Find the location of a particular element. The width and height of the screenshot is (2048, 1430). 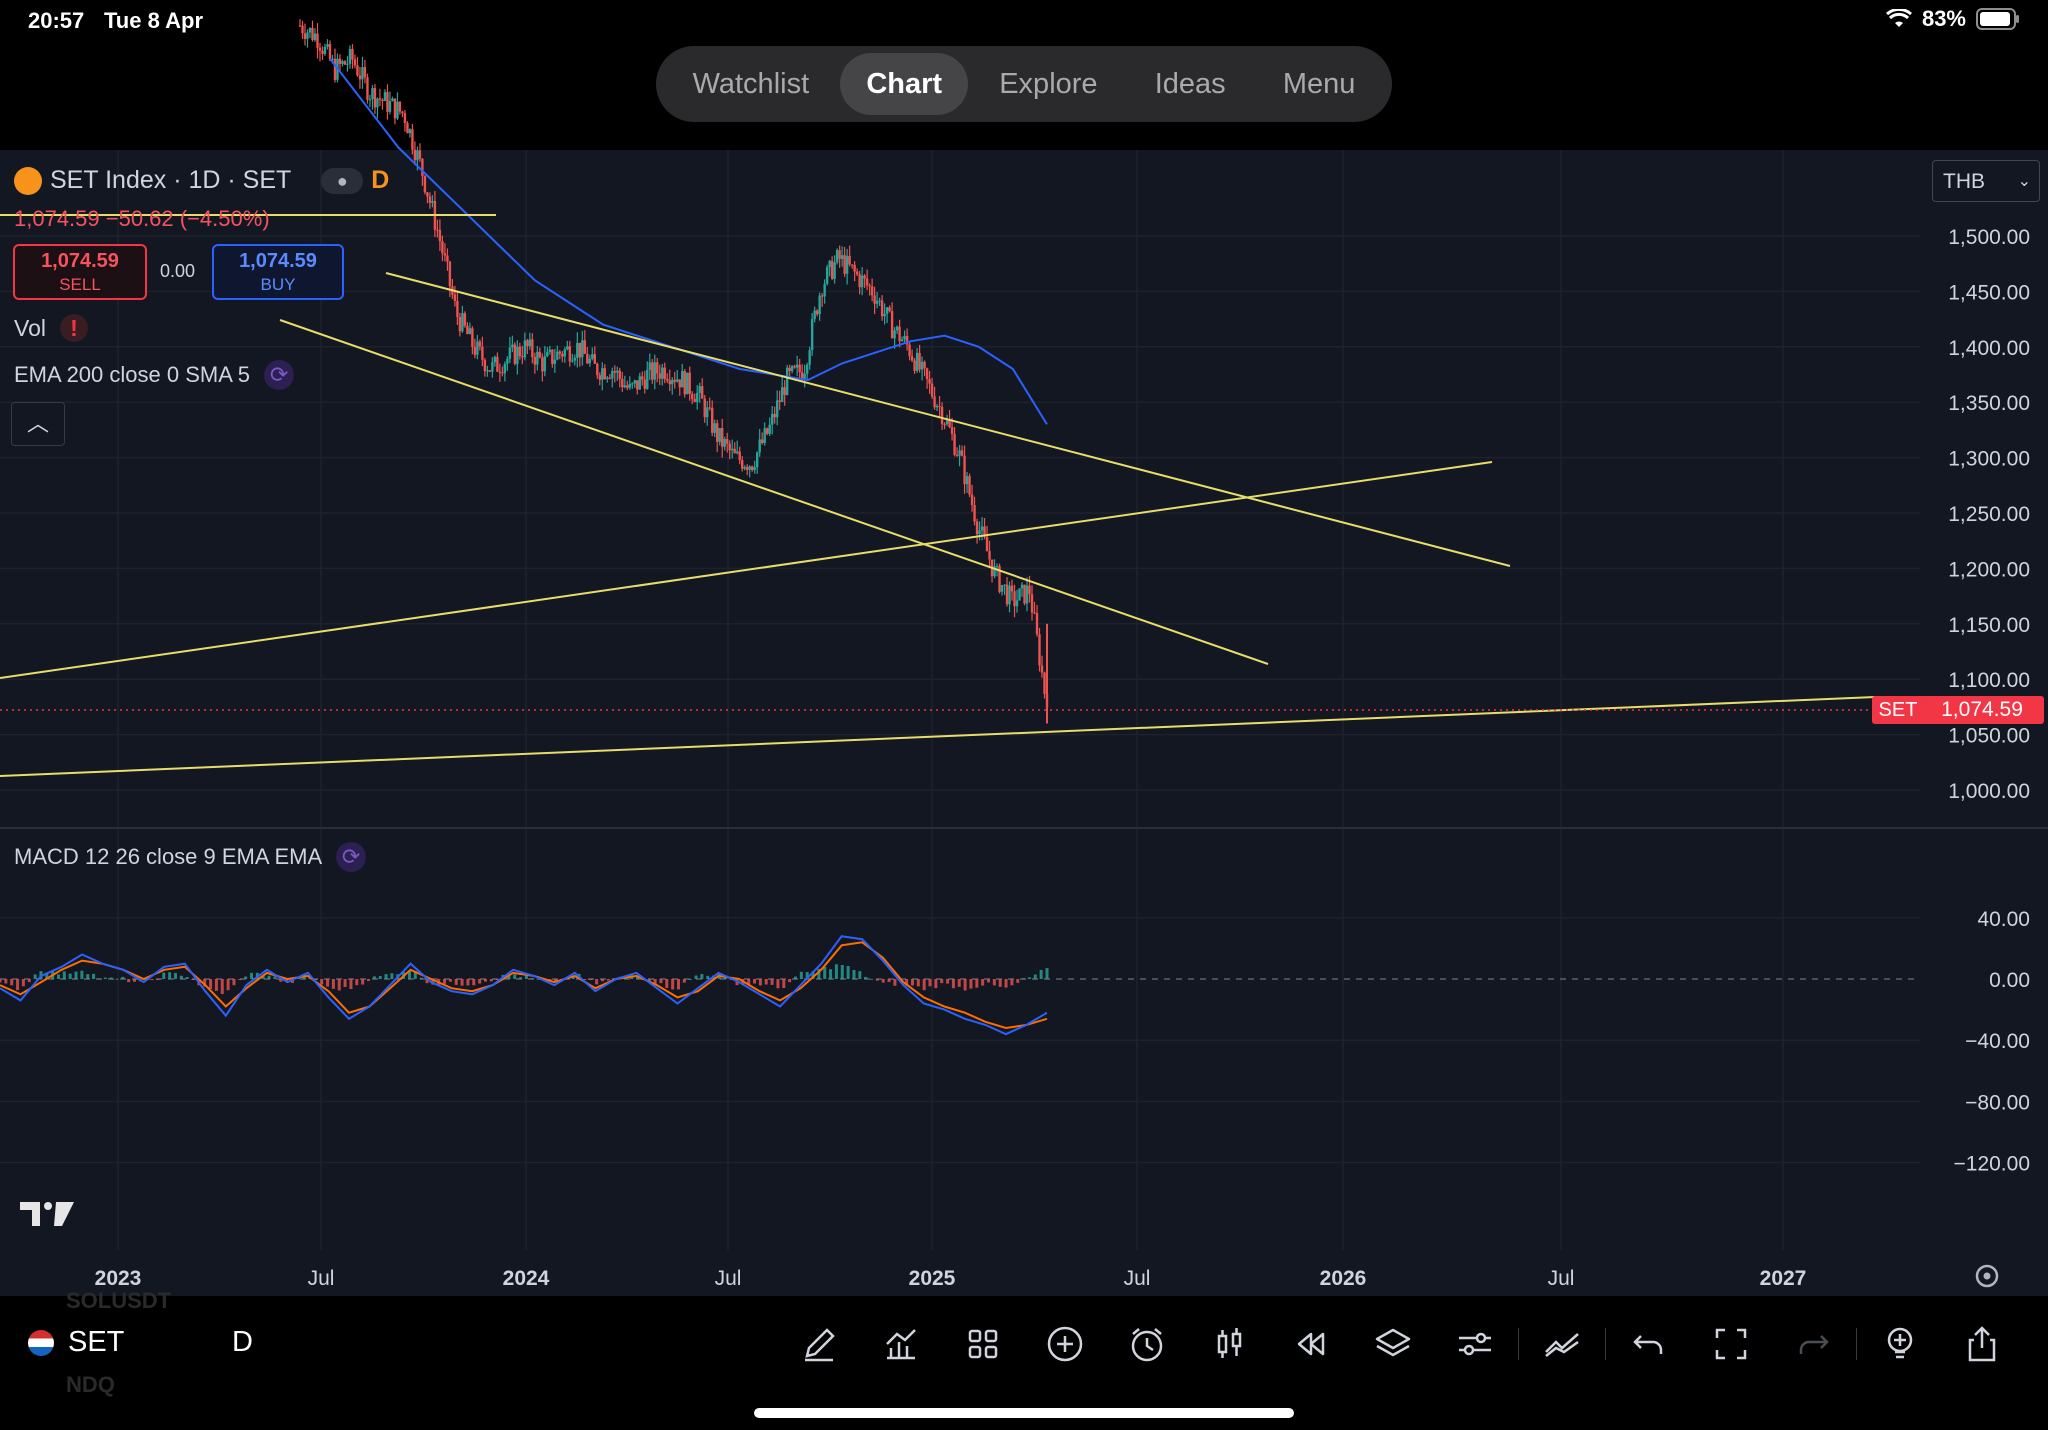

candlestick-icon is located at coordinates (1229, 1343).